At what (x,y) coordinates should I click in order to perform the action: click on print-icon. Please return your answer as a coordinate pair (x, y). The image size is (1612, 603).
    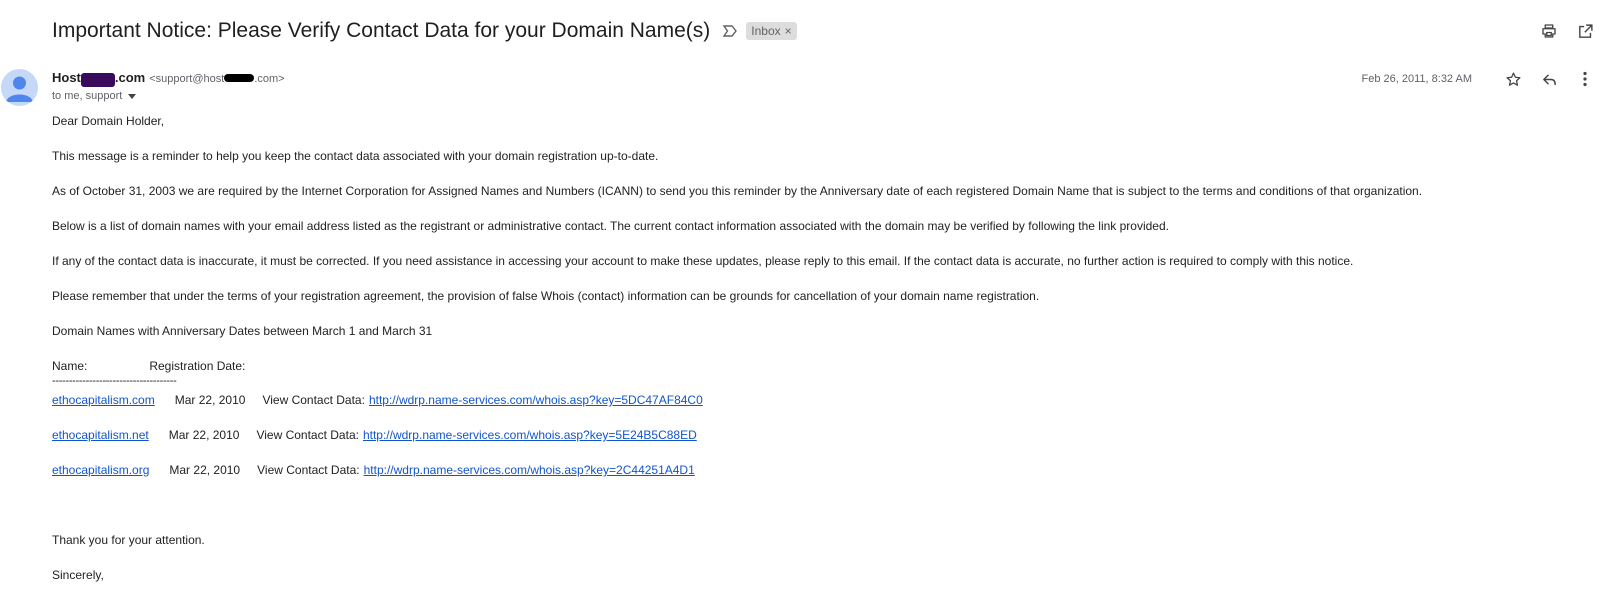
    Looking at the image, I should click on (1549, 31).